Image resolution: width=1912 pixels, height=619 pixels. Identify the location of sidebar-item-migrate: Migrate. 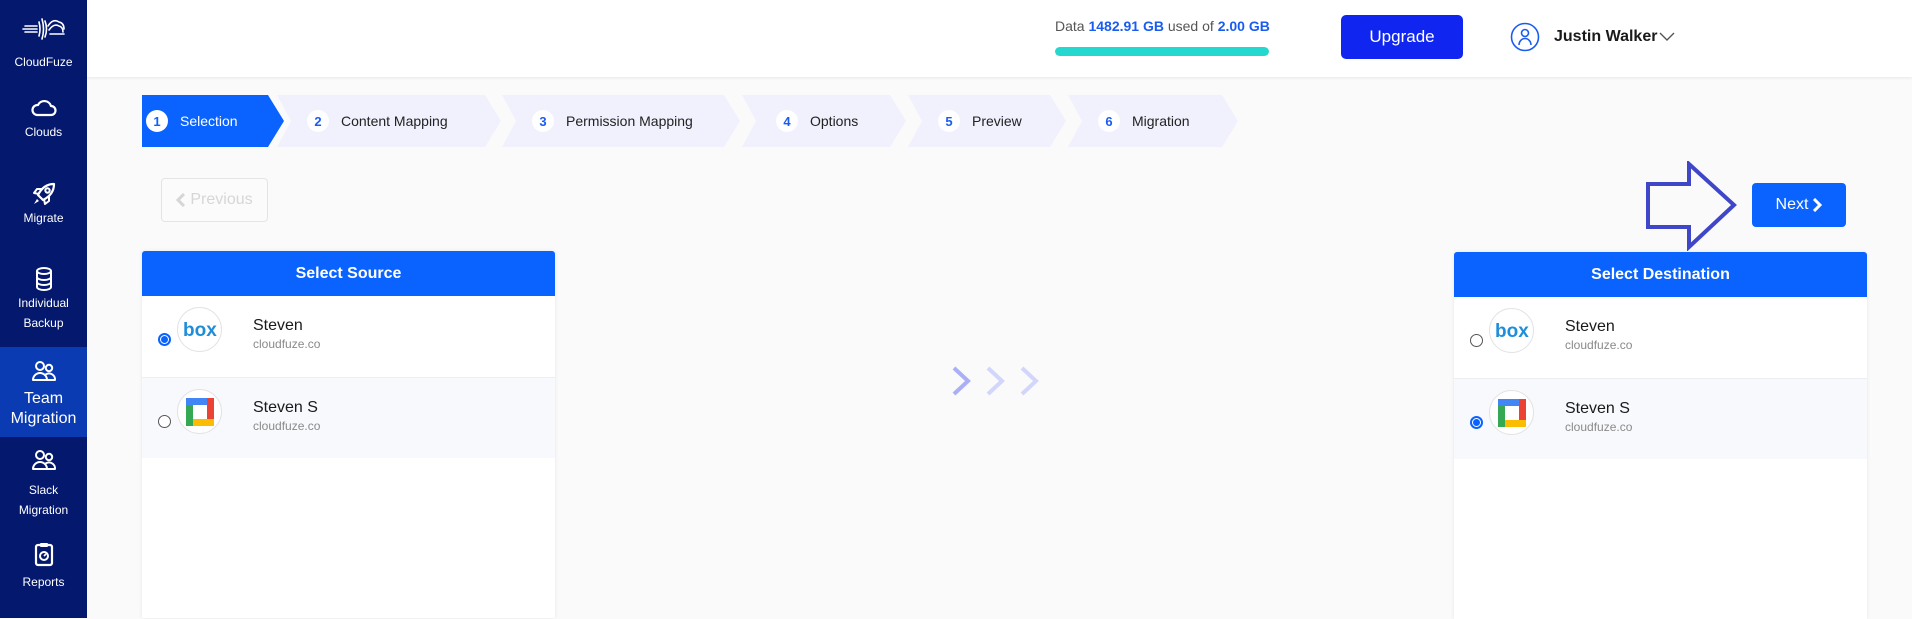
(43, 204).